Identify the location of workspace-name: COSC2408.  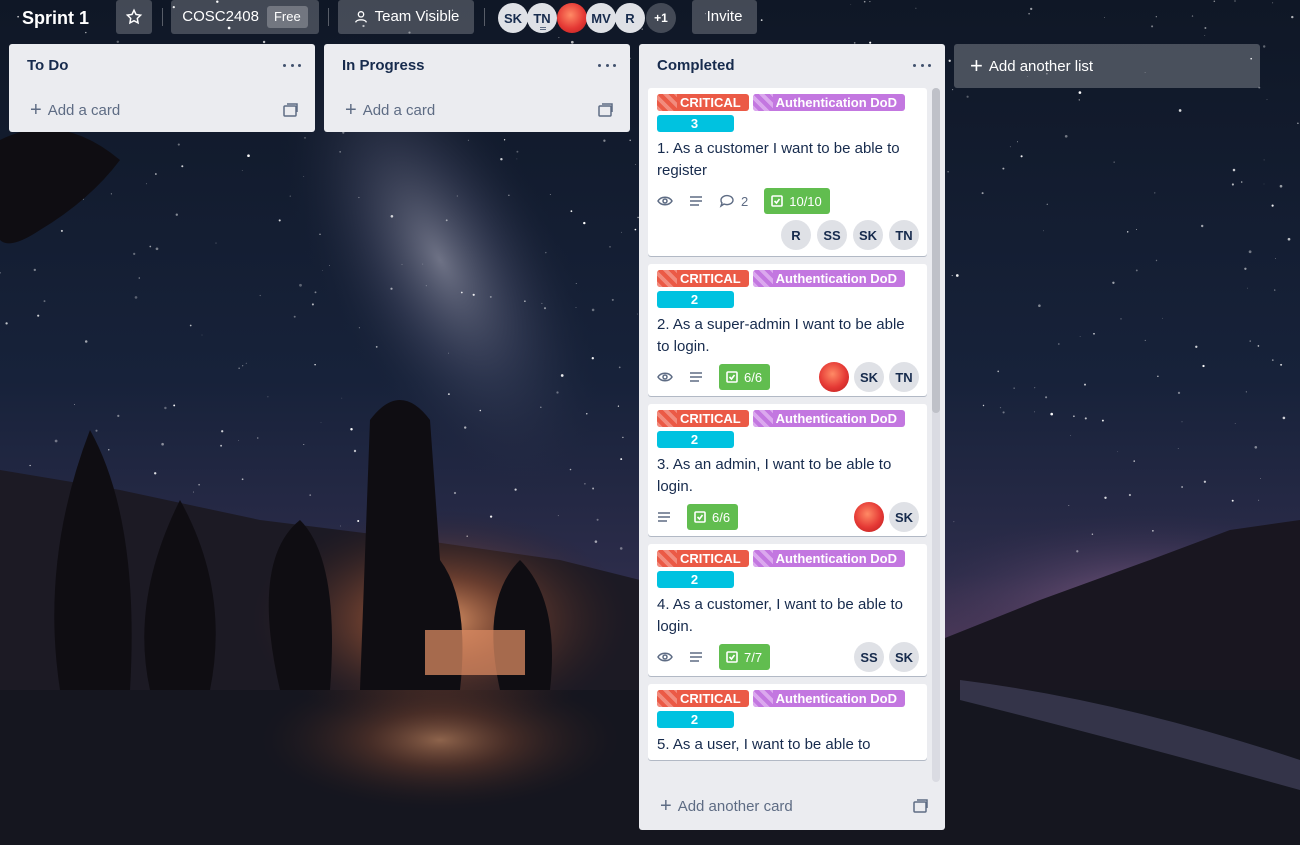
(220, 16).